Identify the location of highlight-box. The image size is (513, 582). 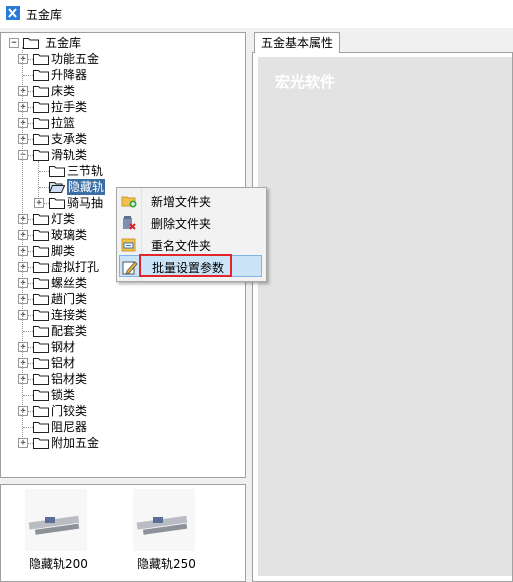
(185, 265).